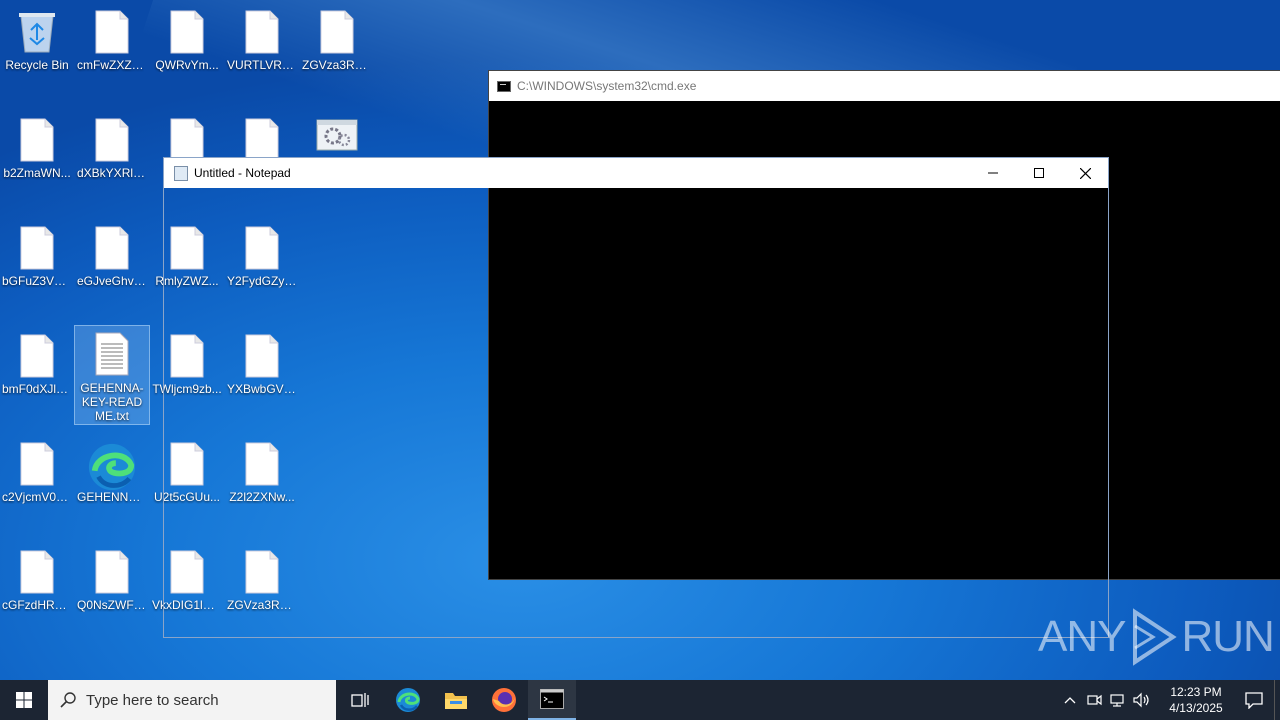  What do you see at coordinates (201, 700) in the screenshot?
I see `search-input` at bounding box center [201, 700].